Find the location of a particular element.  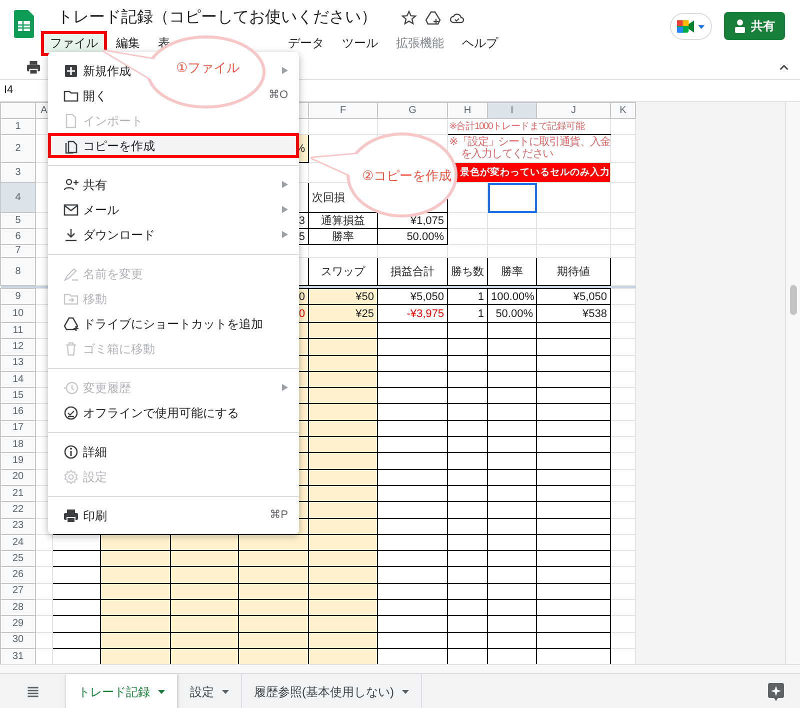

shortcut-text: ⌘O is located at coordinates (278, 96).